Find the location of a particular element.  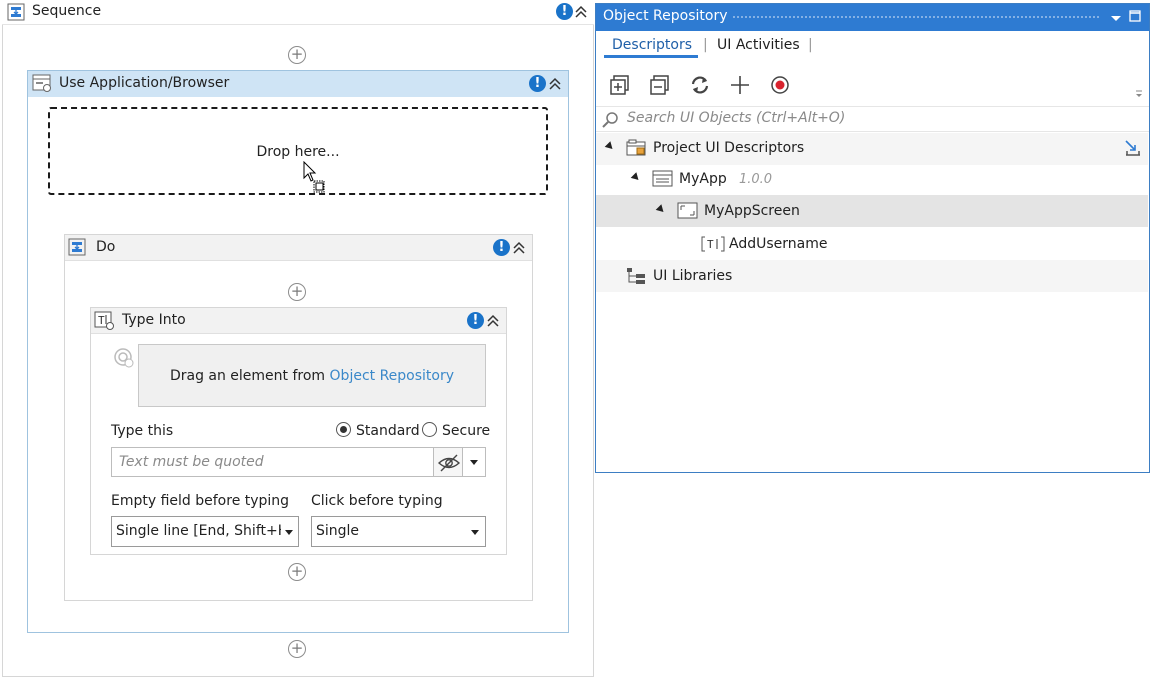

expand-all-icon is located at coordinates (620, 85).